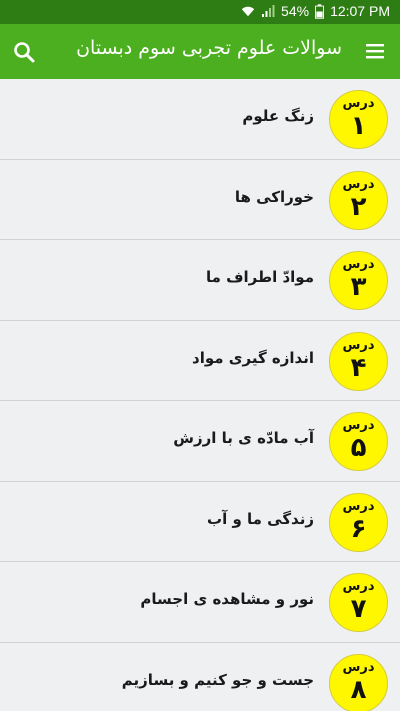 This screenshot has width=400, height=711. Describe the element at coordinates (358, 206) in the screenshot. I see `lesson-number: ۲` at that location.